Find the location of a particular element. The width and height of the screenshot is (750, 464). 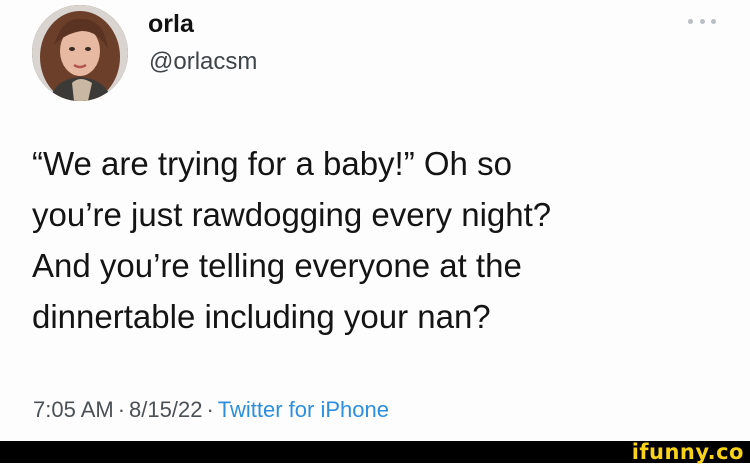

more-options-icon is located at coordinates (702, 21).